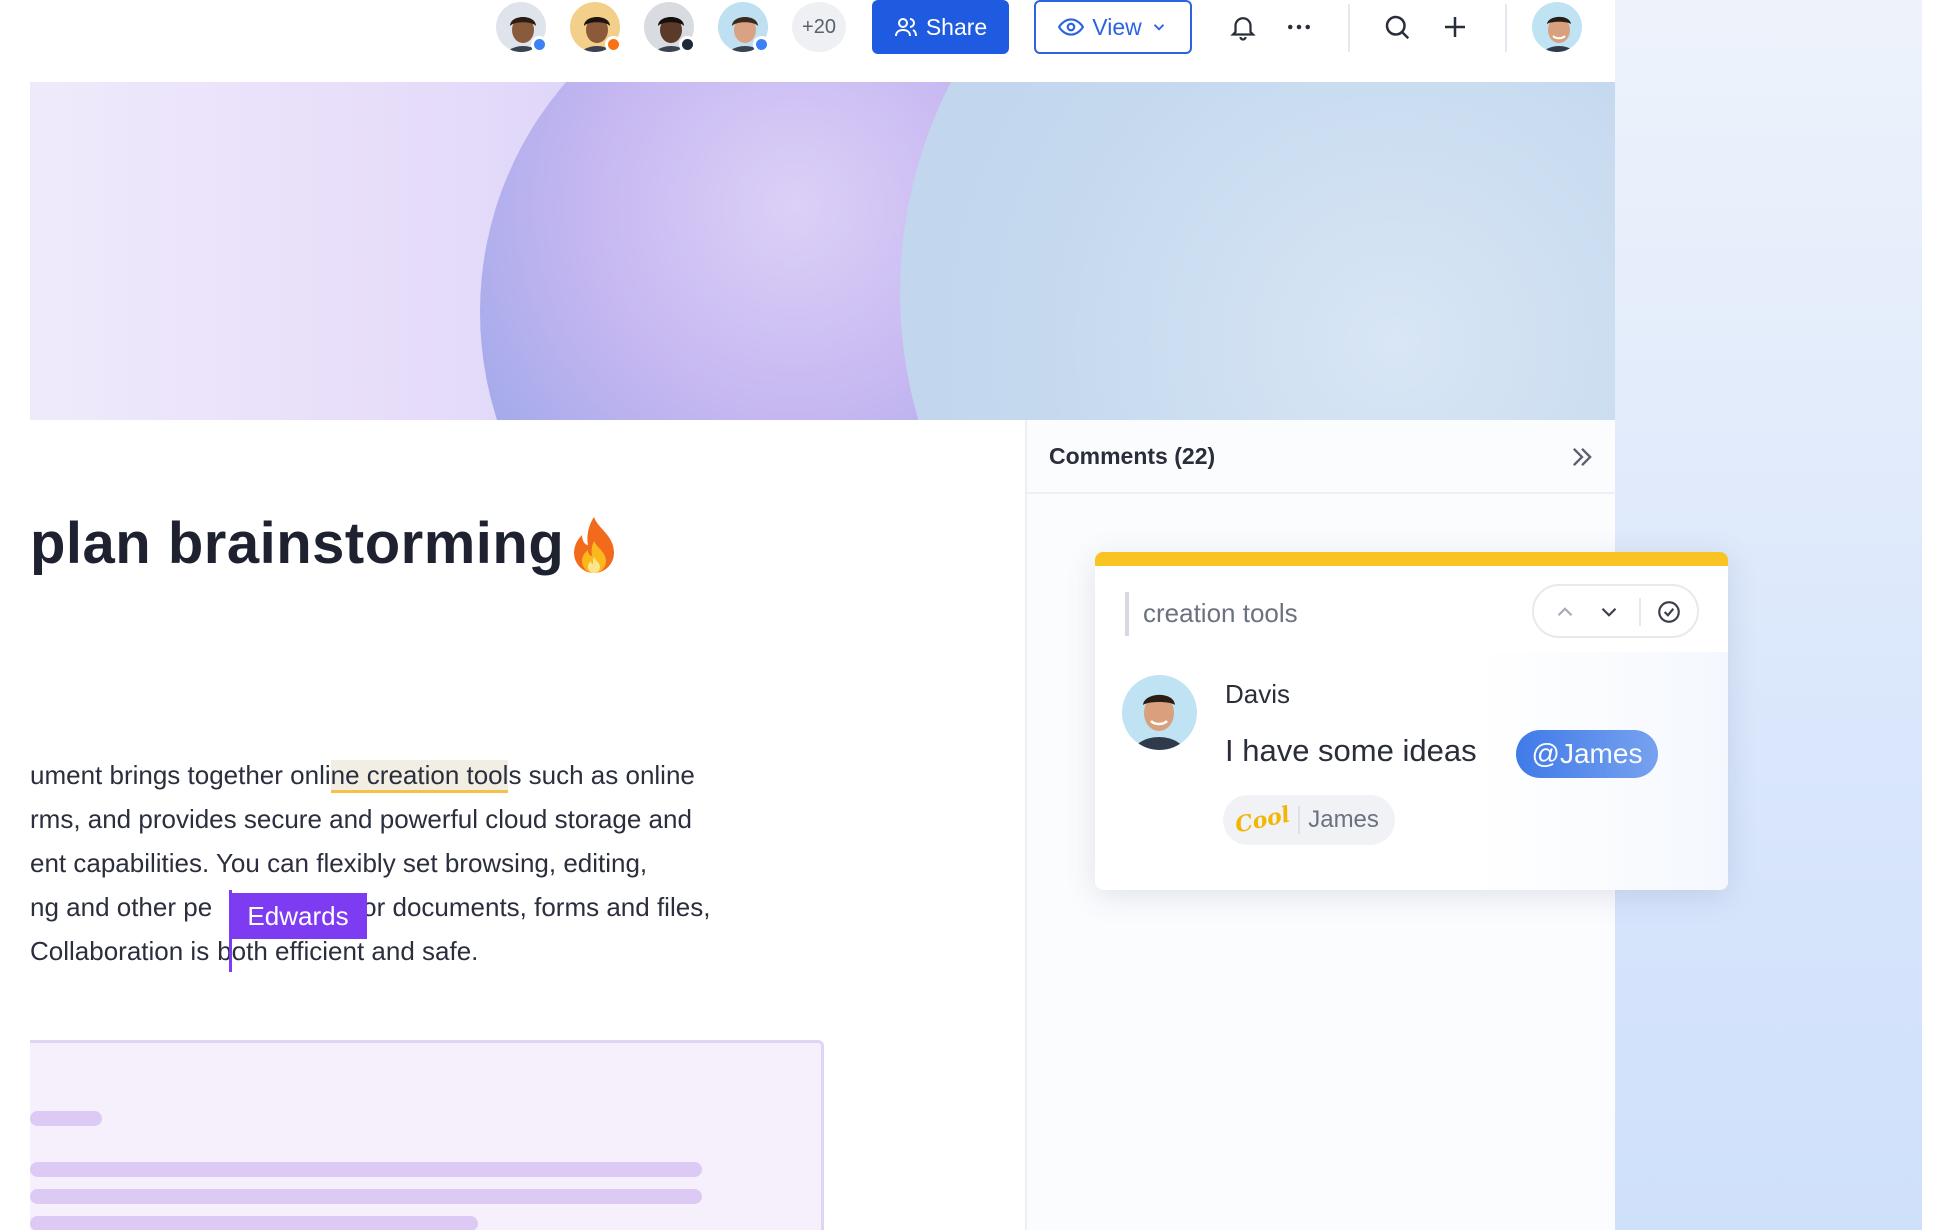 The height and width of the screenshot is (1230, 1960). What do you see at coordinates (1582, 457) in the screenshot?
I see `collapse-icon` at bounding box center [1582, 457].